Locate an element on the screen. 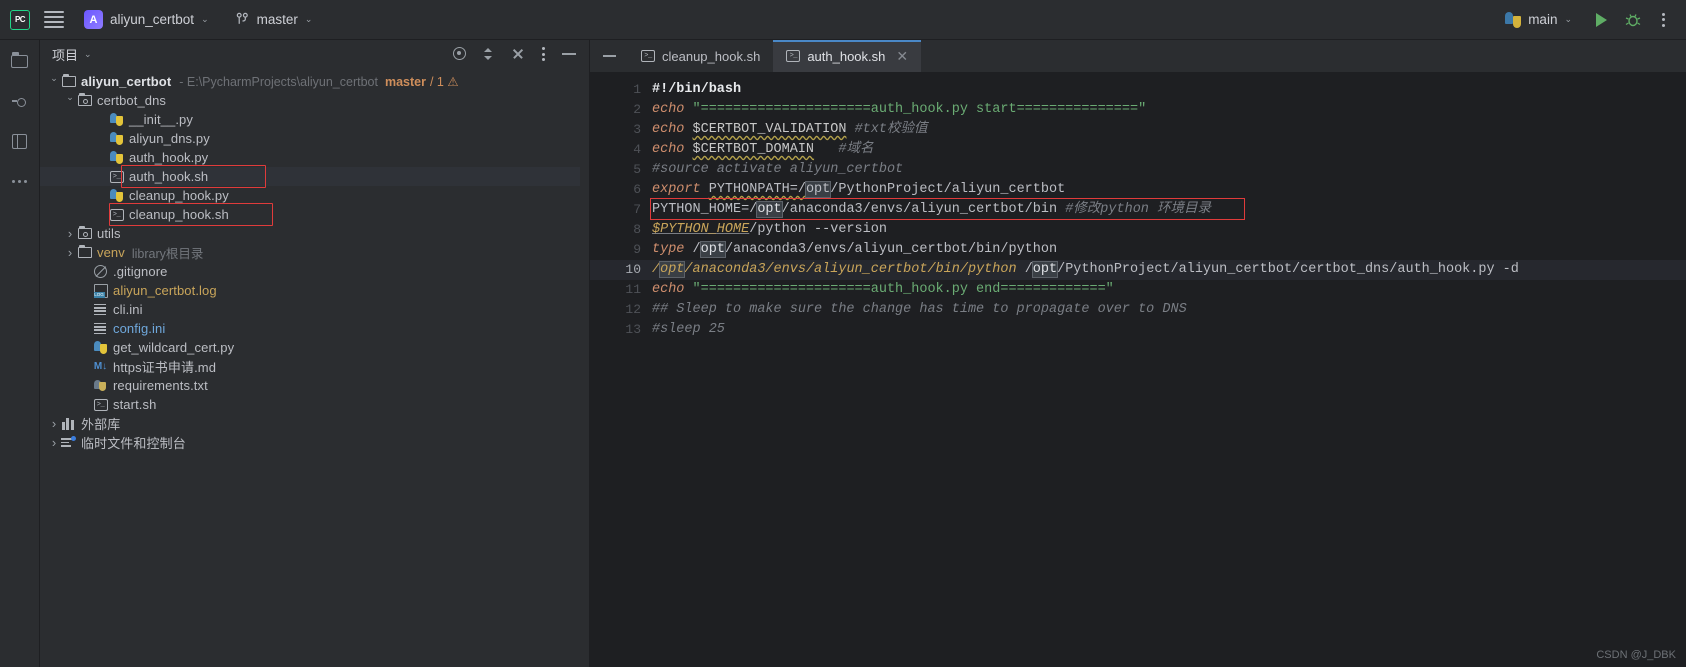  tree-item-auth_hook.py: auth_hook.py is located at coordinates (314, 157).